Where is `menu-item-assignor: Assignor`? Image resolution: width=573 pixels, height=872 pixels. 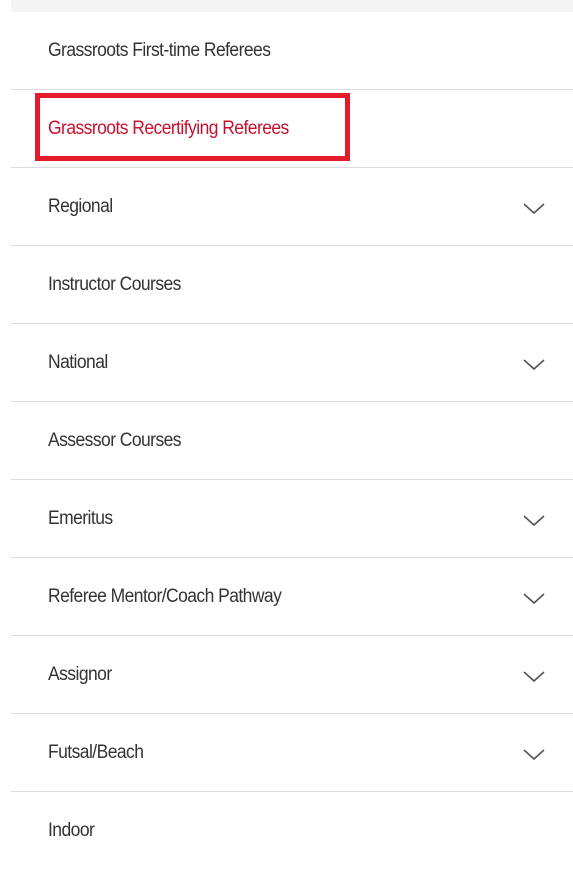
menu-item-assignor: Assignor is located at coordinates (292, 675).